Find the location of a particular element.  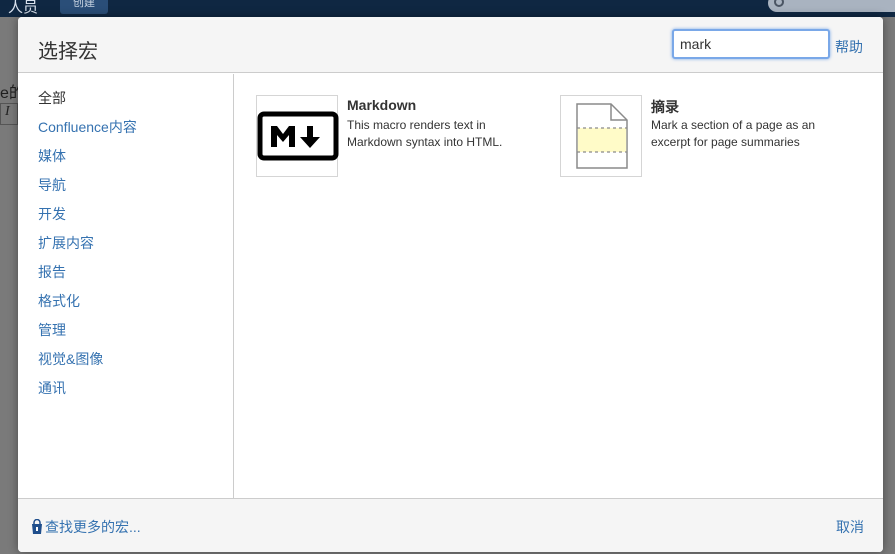

macro-name: Markdown is located at coordinates (382, 105).